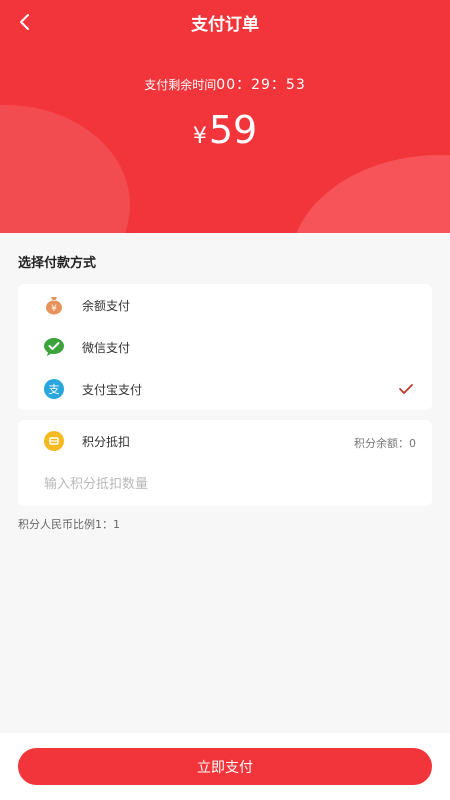 The image size is (450, 800). I want to click on order-amount: ¥ 59, so click(225, 130).